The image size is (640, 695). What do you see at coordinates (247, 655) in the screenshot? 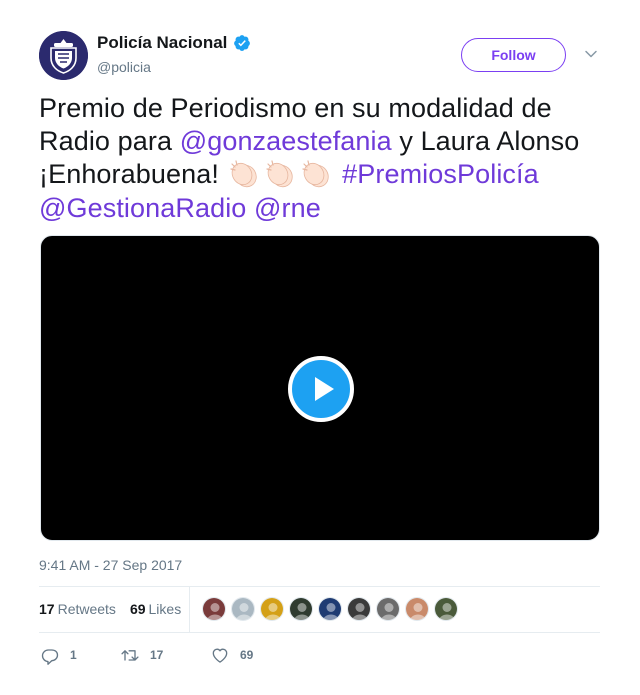
I see `like-count: 69` at bounding box center [247, 655].